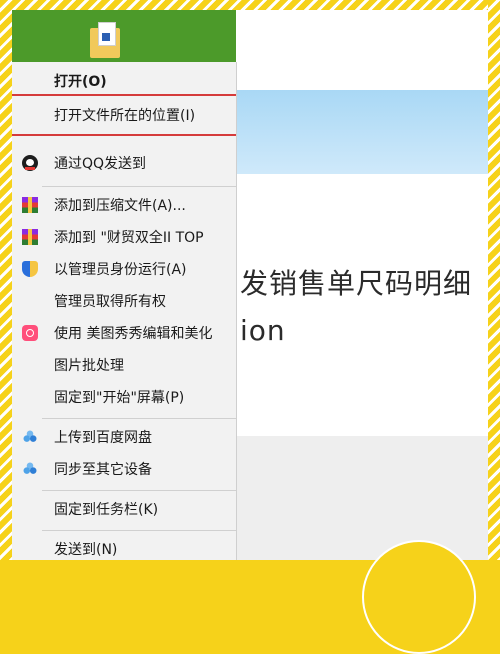 Image resolution: width=500 pixels, height=654 pixels. I want to click on menu-item-label: 上传到百度网盘, so click(103, 438).